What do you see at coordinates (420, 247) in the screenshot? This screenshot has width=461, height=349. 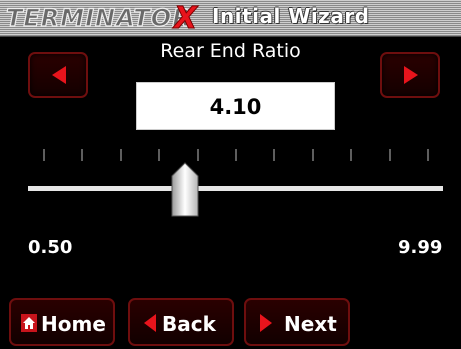 I see `slider-max-label: 9.99` at bounding box center [420, 247].